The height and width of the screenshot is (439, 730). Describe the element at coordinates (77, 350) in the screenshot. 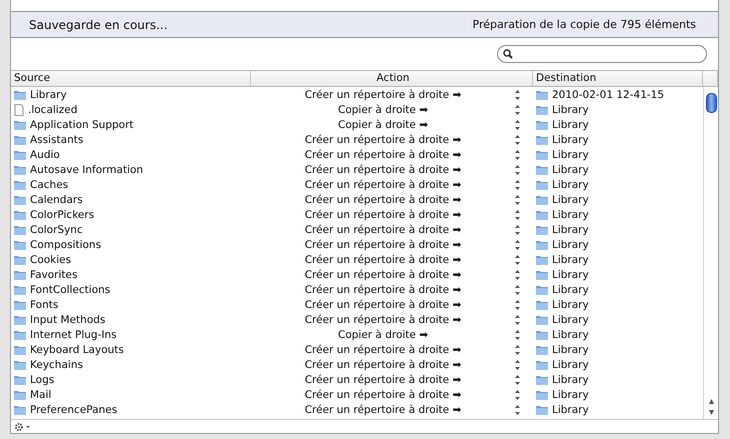

I see `source-name: Keyboard Layouts` at that location.